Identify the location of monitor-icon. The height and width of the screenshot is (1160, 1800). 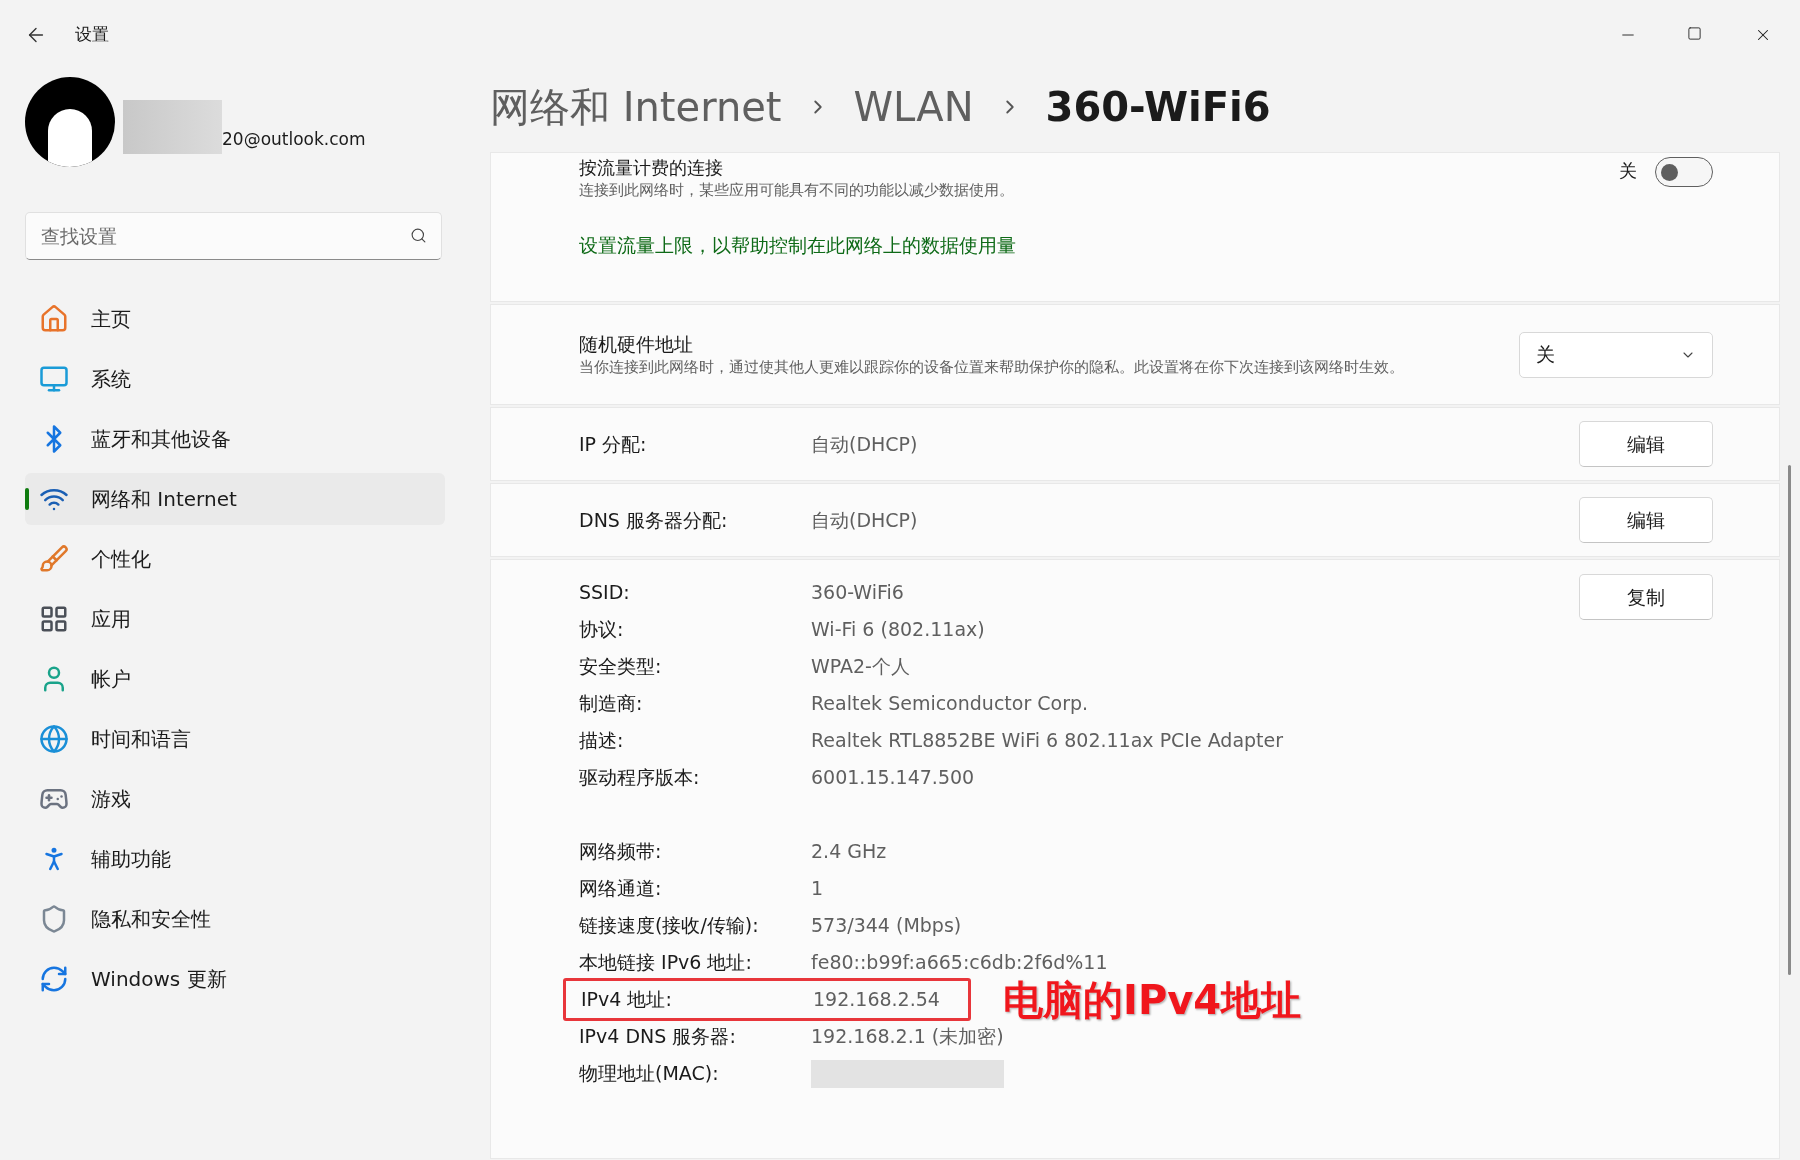
(54, 379).